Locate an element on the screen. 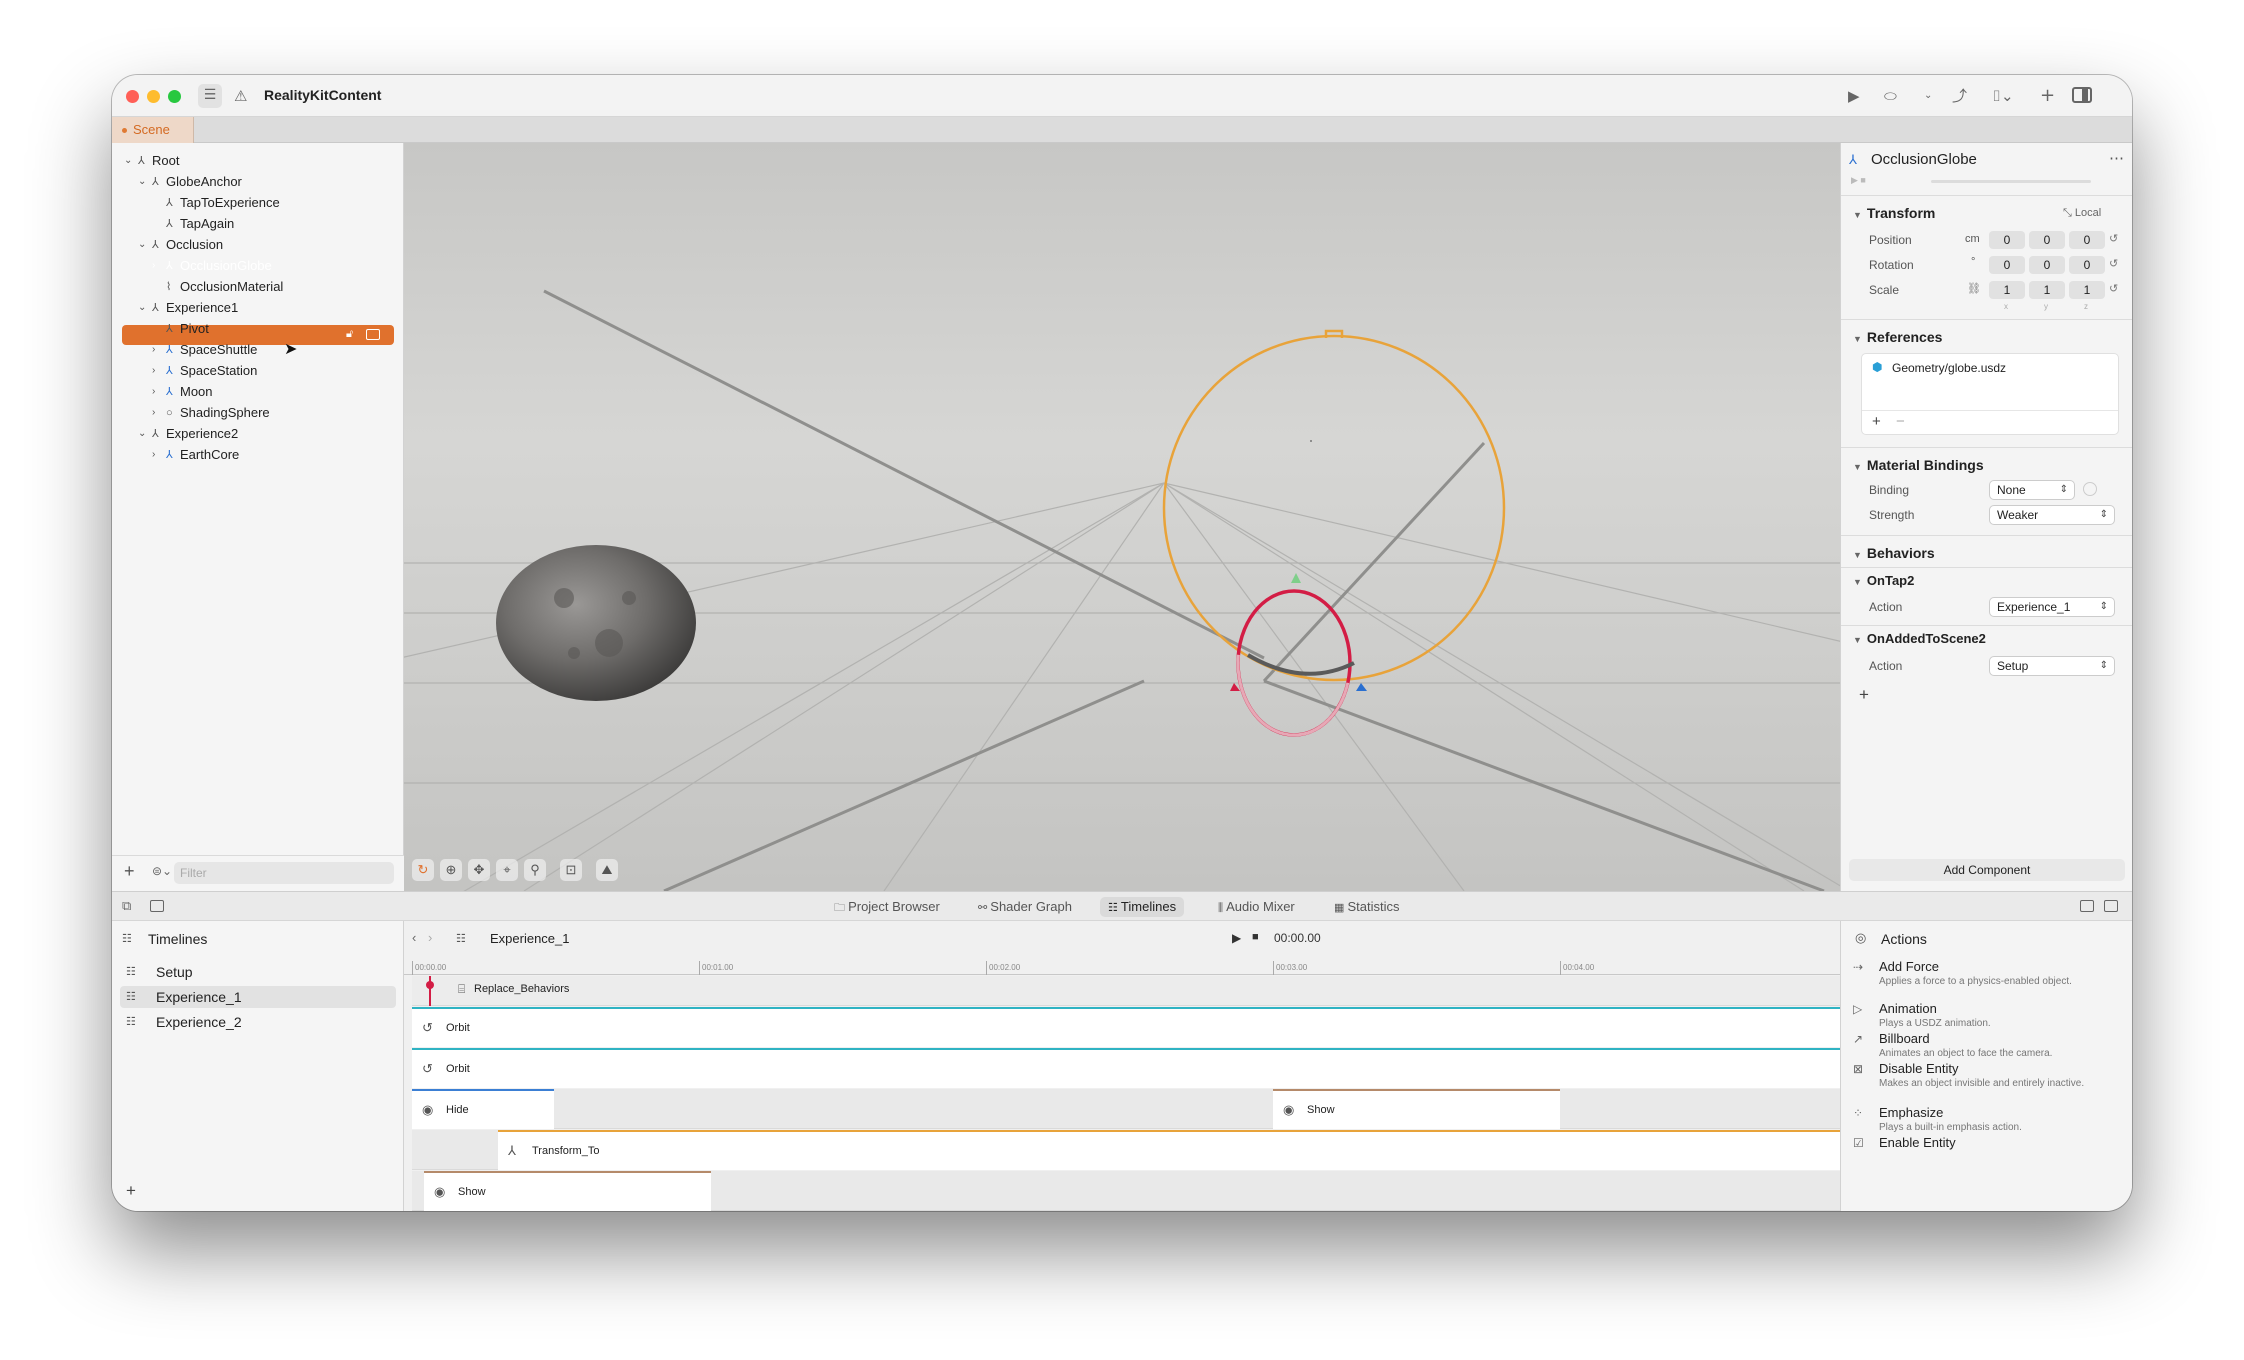 The height and width of the screenshot is (1360, 2244). hierarchy-item: ⅄ Pivot is located at coordinates (258, 329).